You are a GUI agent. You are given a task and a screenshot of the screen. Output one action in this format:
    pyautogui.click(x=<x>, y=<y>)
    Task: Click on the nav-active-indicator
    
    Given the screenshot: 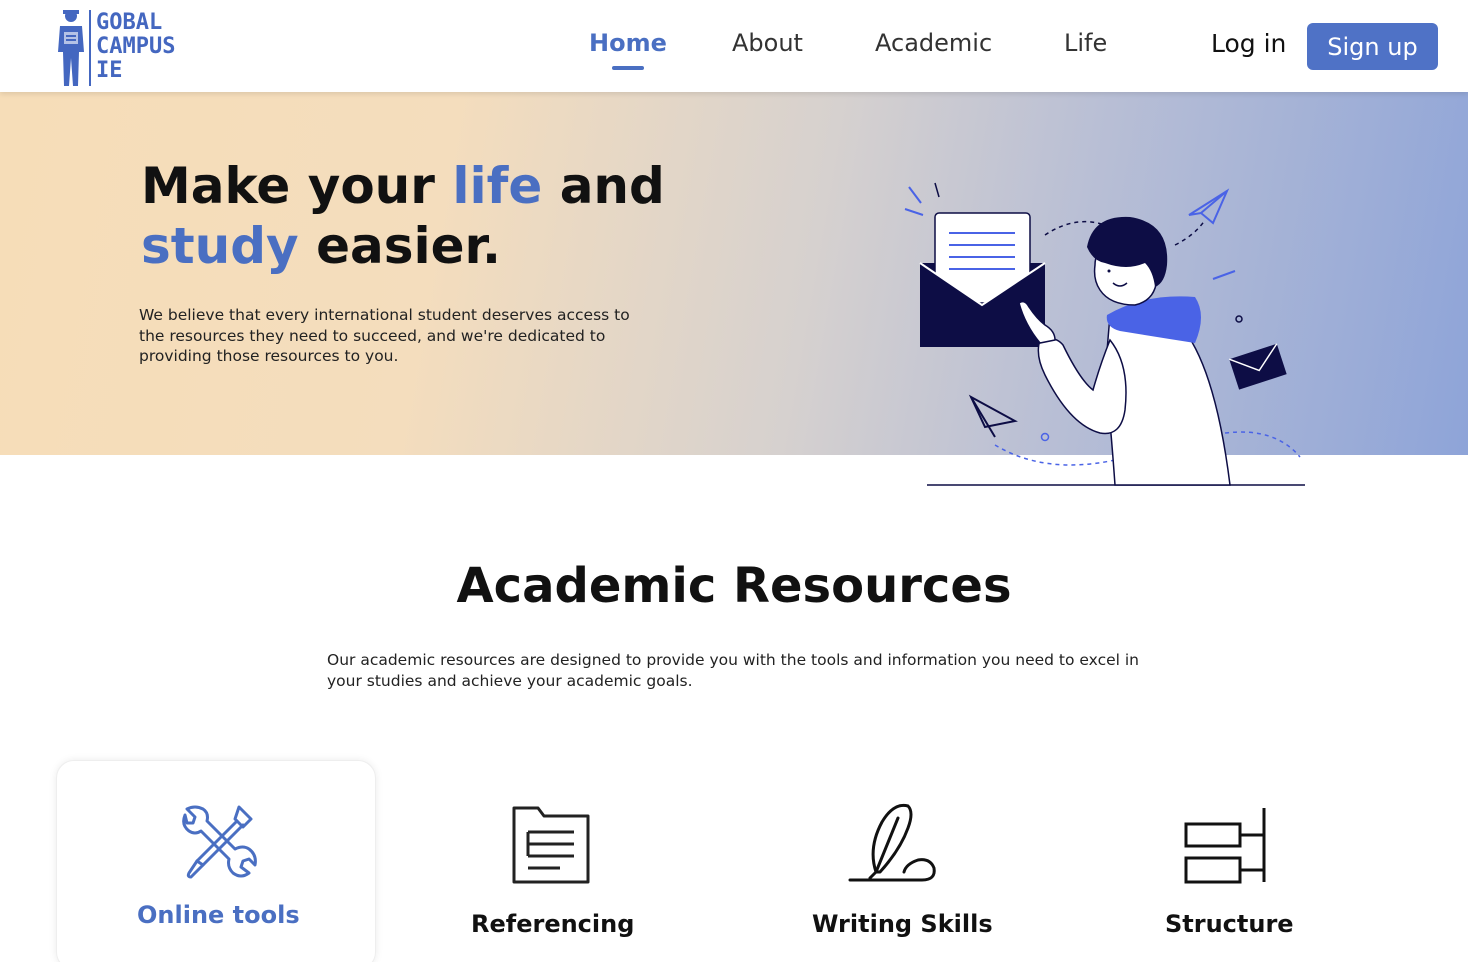 What is the action you would take?
    pyautogui.click(x=628, y=68)
    